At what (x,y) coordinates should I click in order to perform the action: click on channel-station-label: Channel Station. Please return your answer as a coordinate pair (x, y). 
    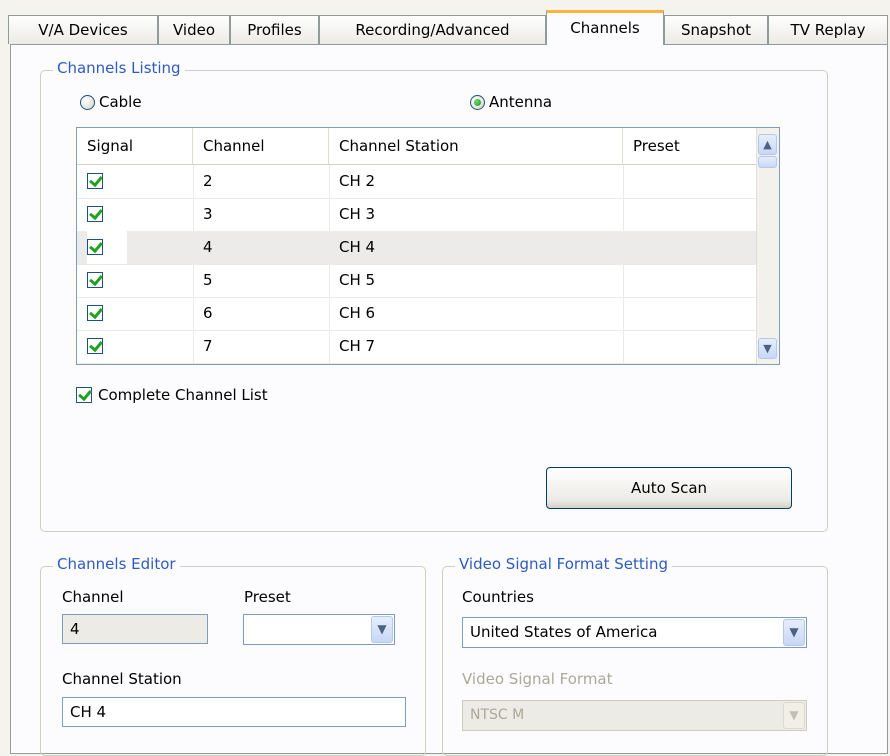
    Looking at the image, I should click on (122, 679).